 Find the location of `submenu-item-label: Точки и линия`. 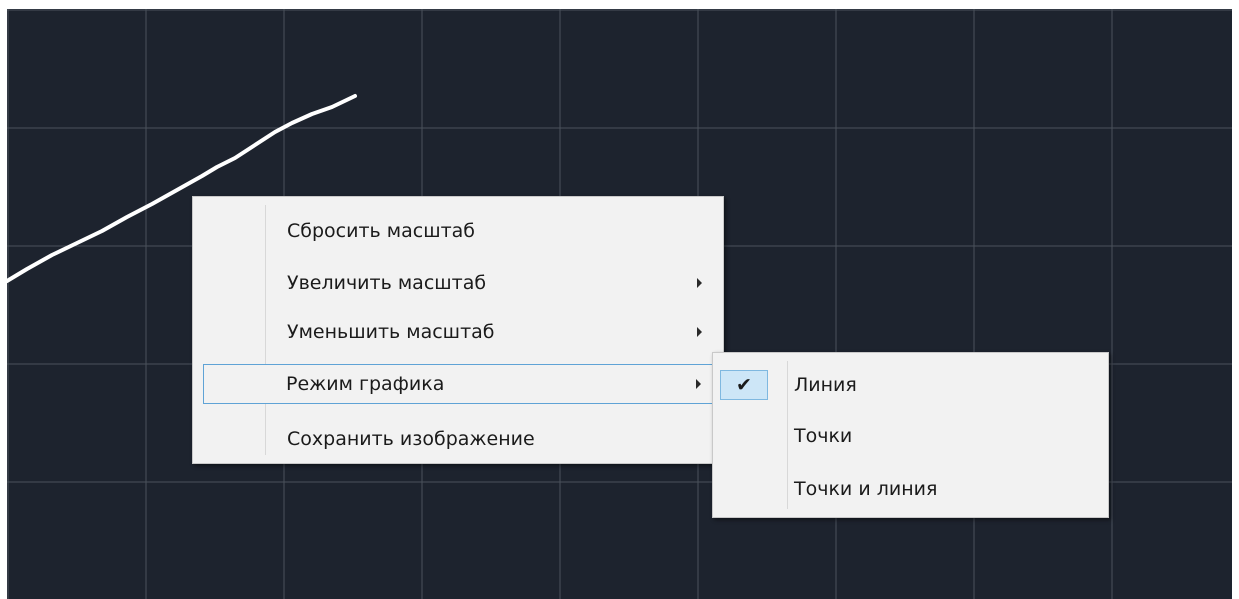

submenu-item-label: Точки и линия is located at coordinates (866, 489).